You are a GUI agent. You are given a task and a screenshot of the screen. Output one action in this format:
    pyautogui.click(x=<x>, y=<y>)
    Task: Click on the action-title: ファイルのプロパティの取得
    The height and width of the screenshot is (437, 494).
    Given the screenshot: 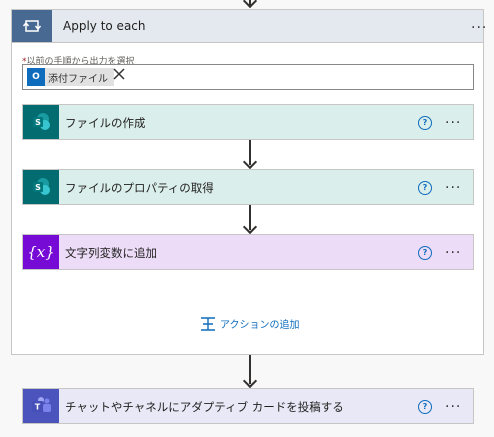 What is the action you would take?
    pyautogui.click(x=139, y=188)
    